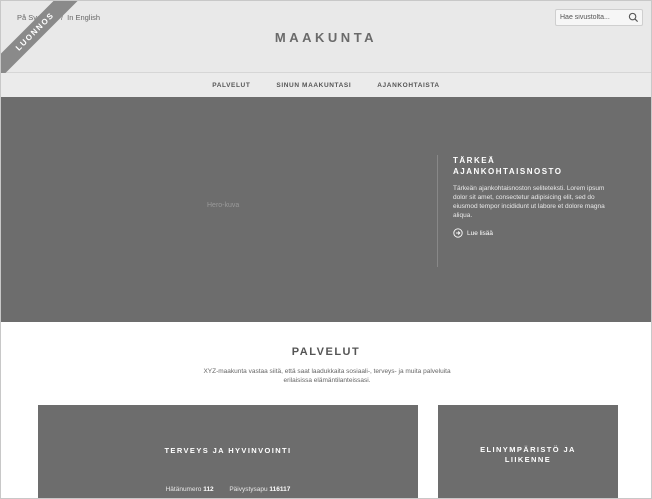  I want to click on read-more-label: Lue lisää, so click(480, 233).